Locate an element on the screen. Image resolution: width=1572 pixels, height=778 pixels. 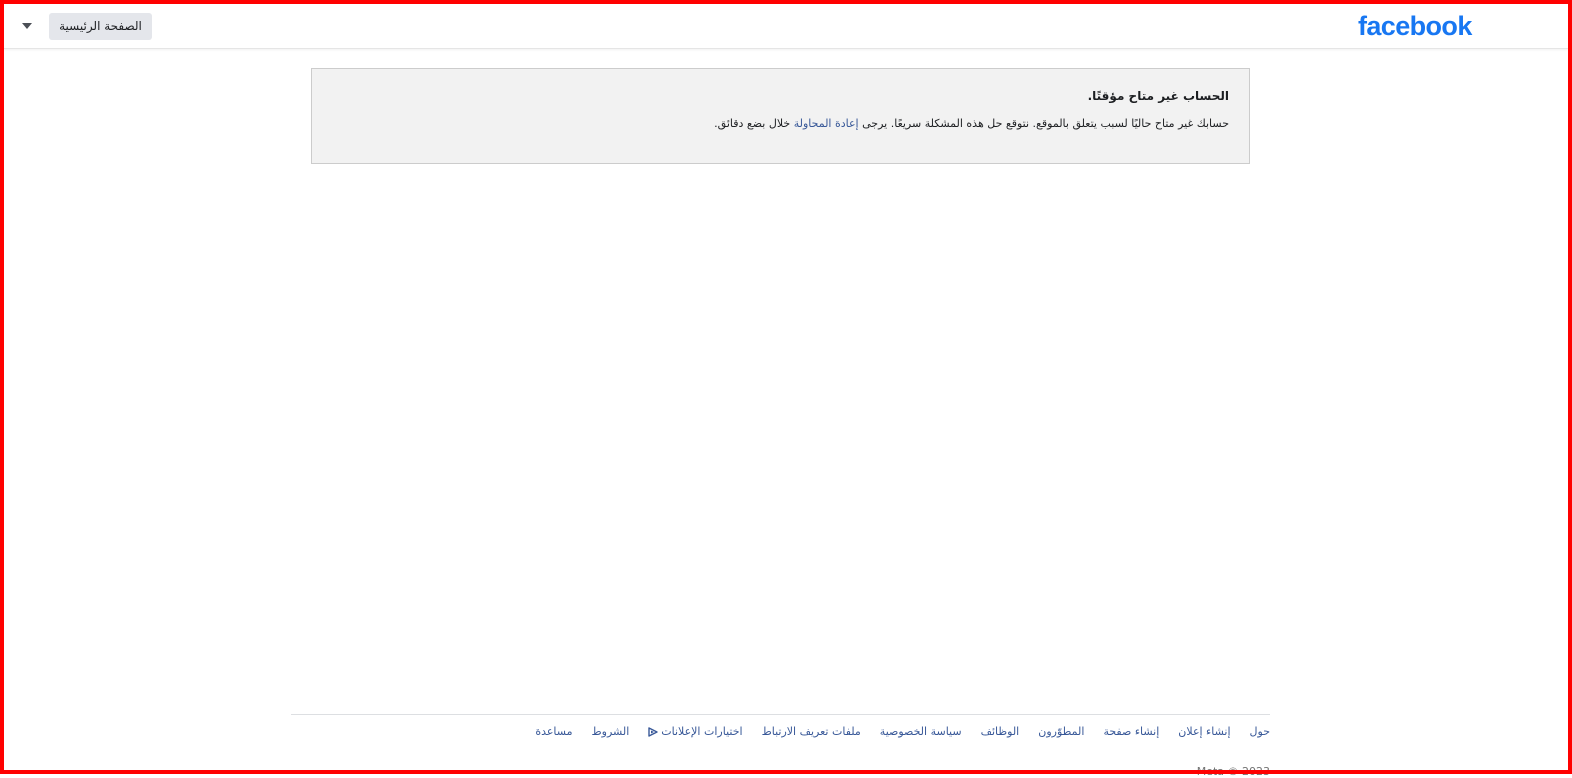
notice-title: الحساب غير متاح مؤقتًا. is located at coordinates (1158, 96).